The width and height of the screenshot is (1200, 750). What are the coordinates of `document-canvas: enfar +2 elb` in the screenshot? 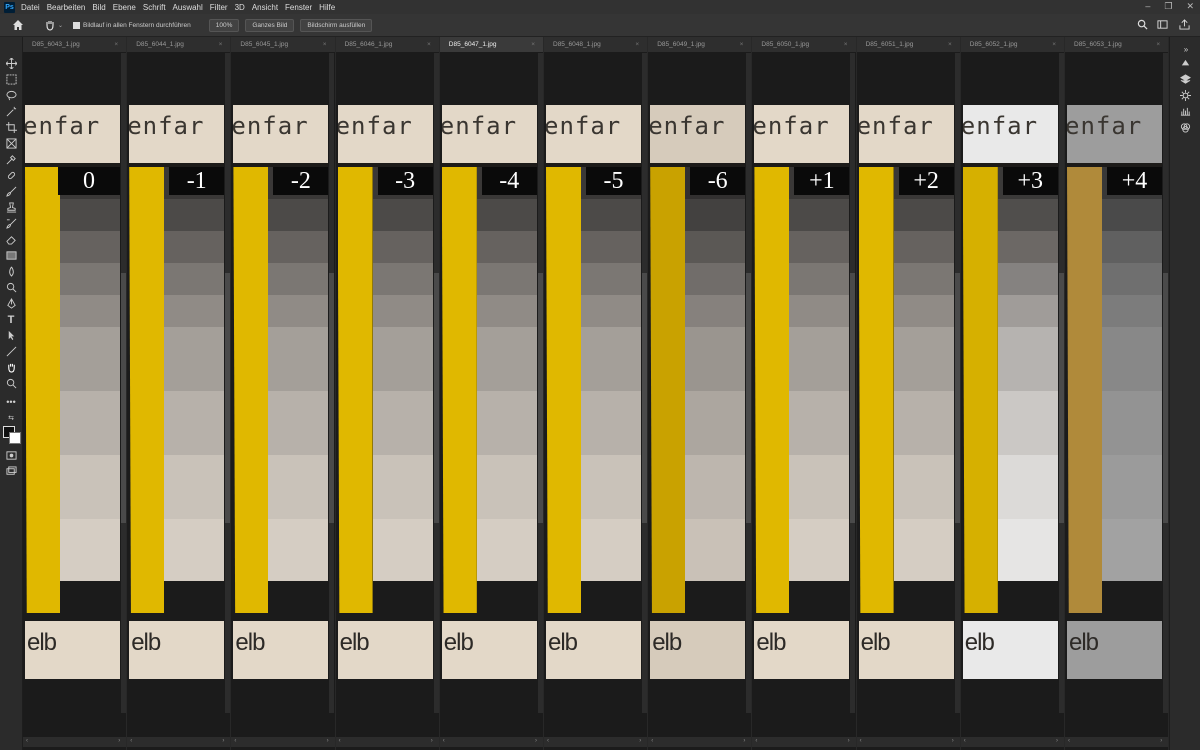 It's located at (906, 383).